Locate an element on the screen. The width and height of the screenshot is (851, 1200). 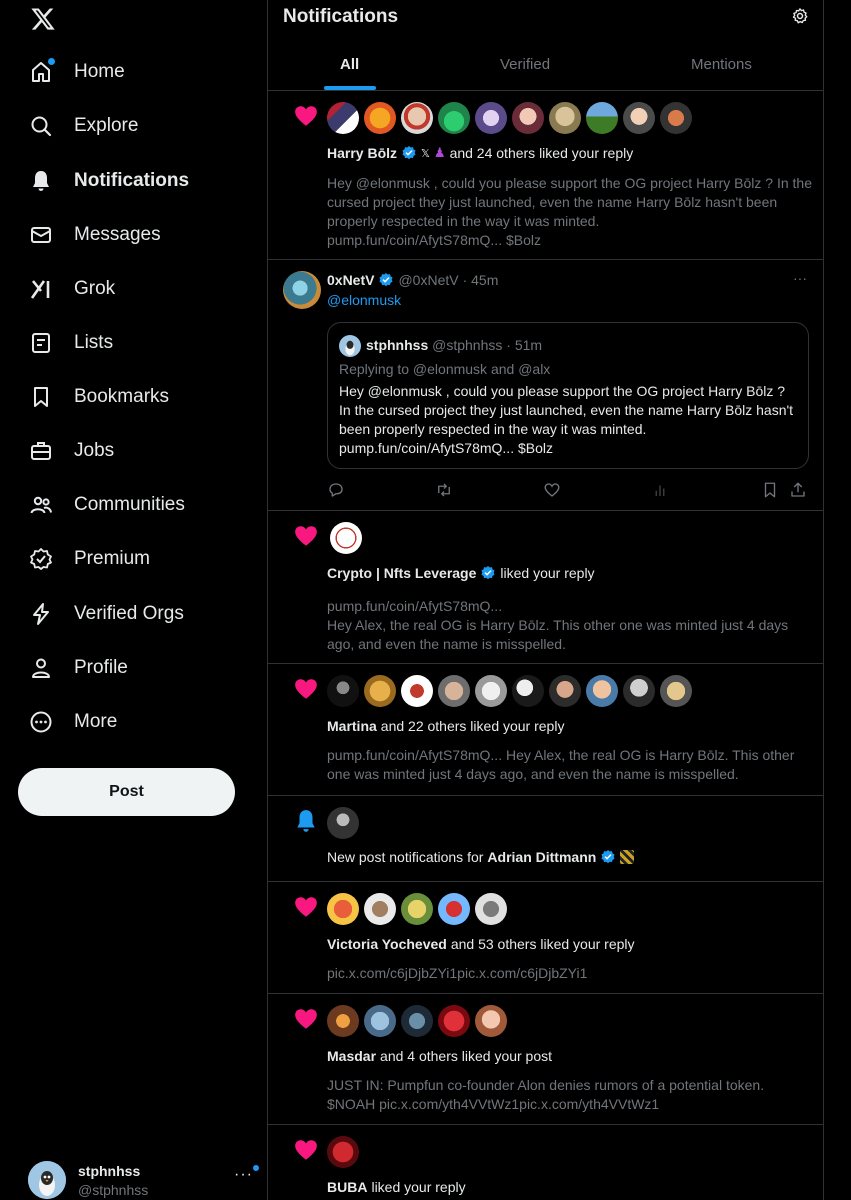
nav-verified-orgs: Verified Orgs is located at coordinates (106, 614).